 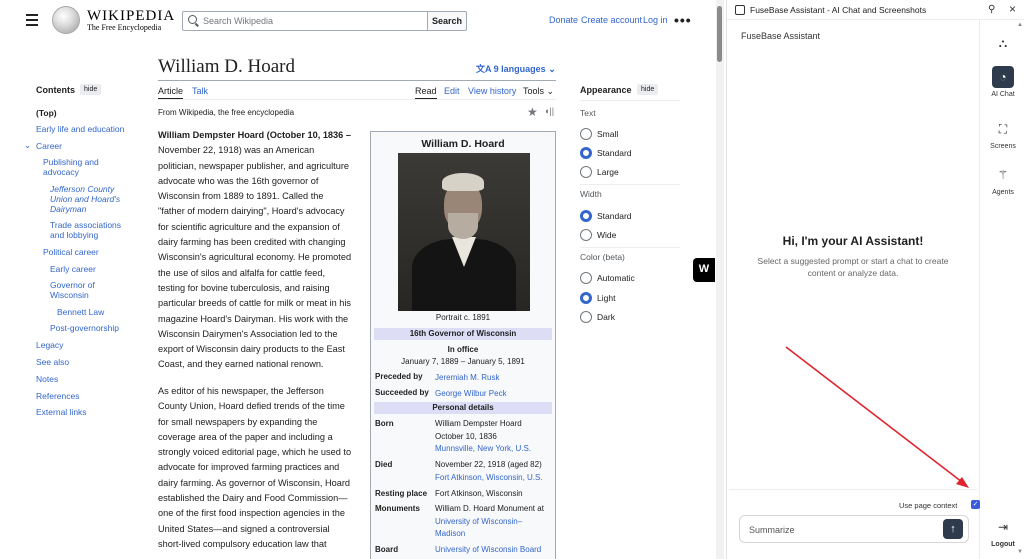 What do you see at coordinates (55, 90) in the screenshot?
I see `toc-title: Contents` at bounding box center [55, 90].